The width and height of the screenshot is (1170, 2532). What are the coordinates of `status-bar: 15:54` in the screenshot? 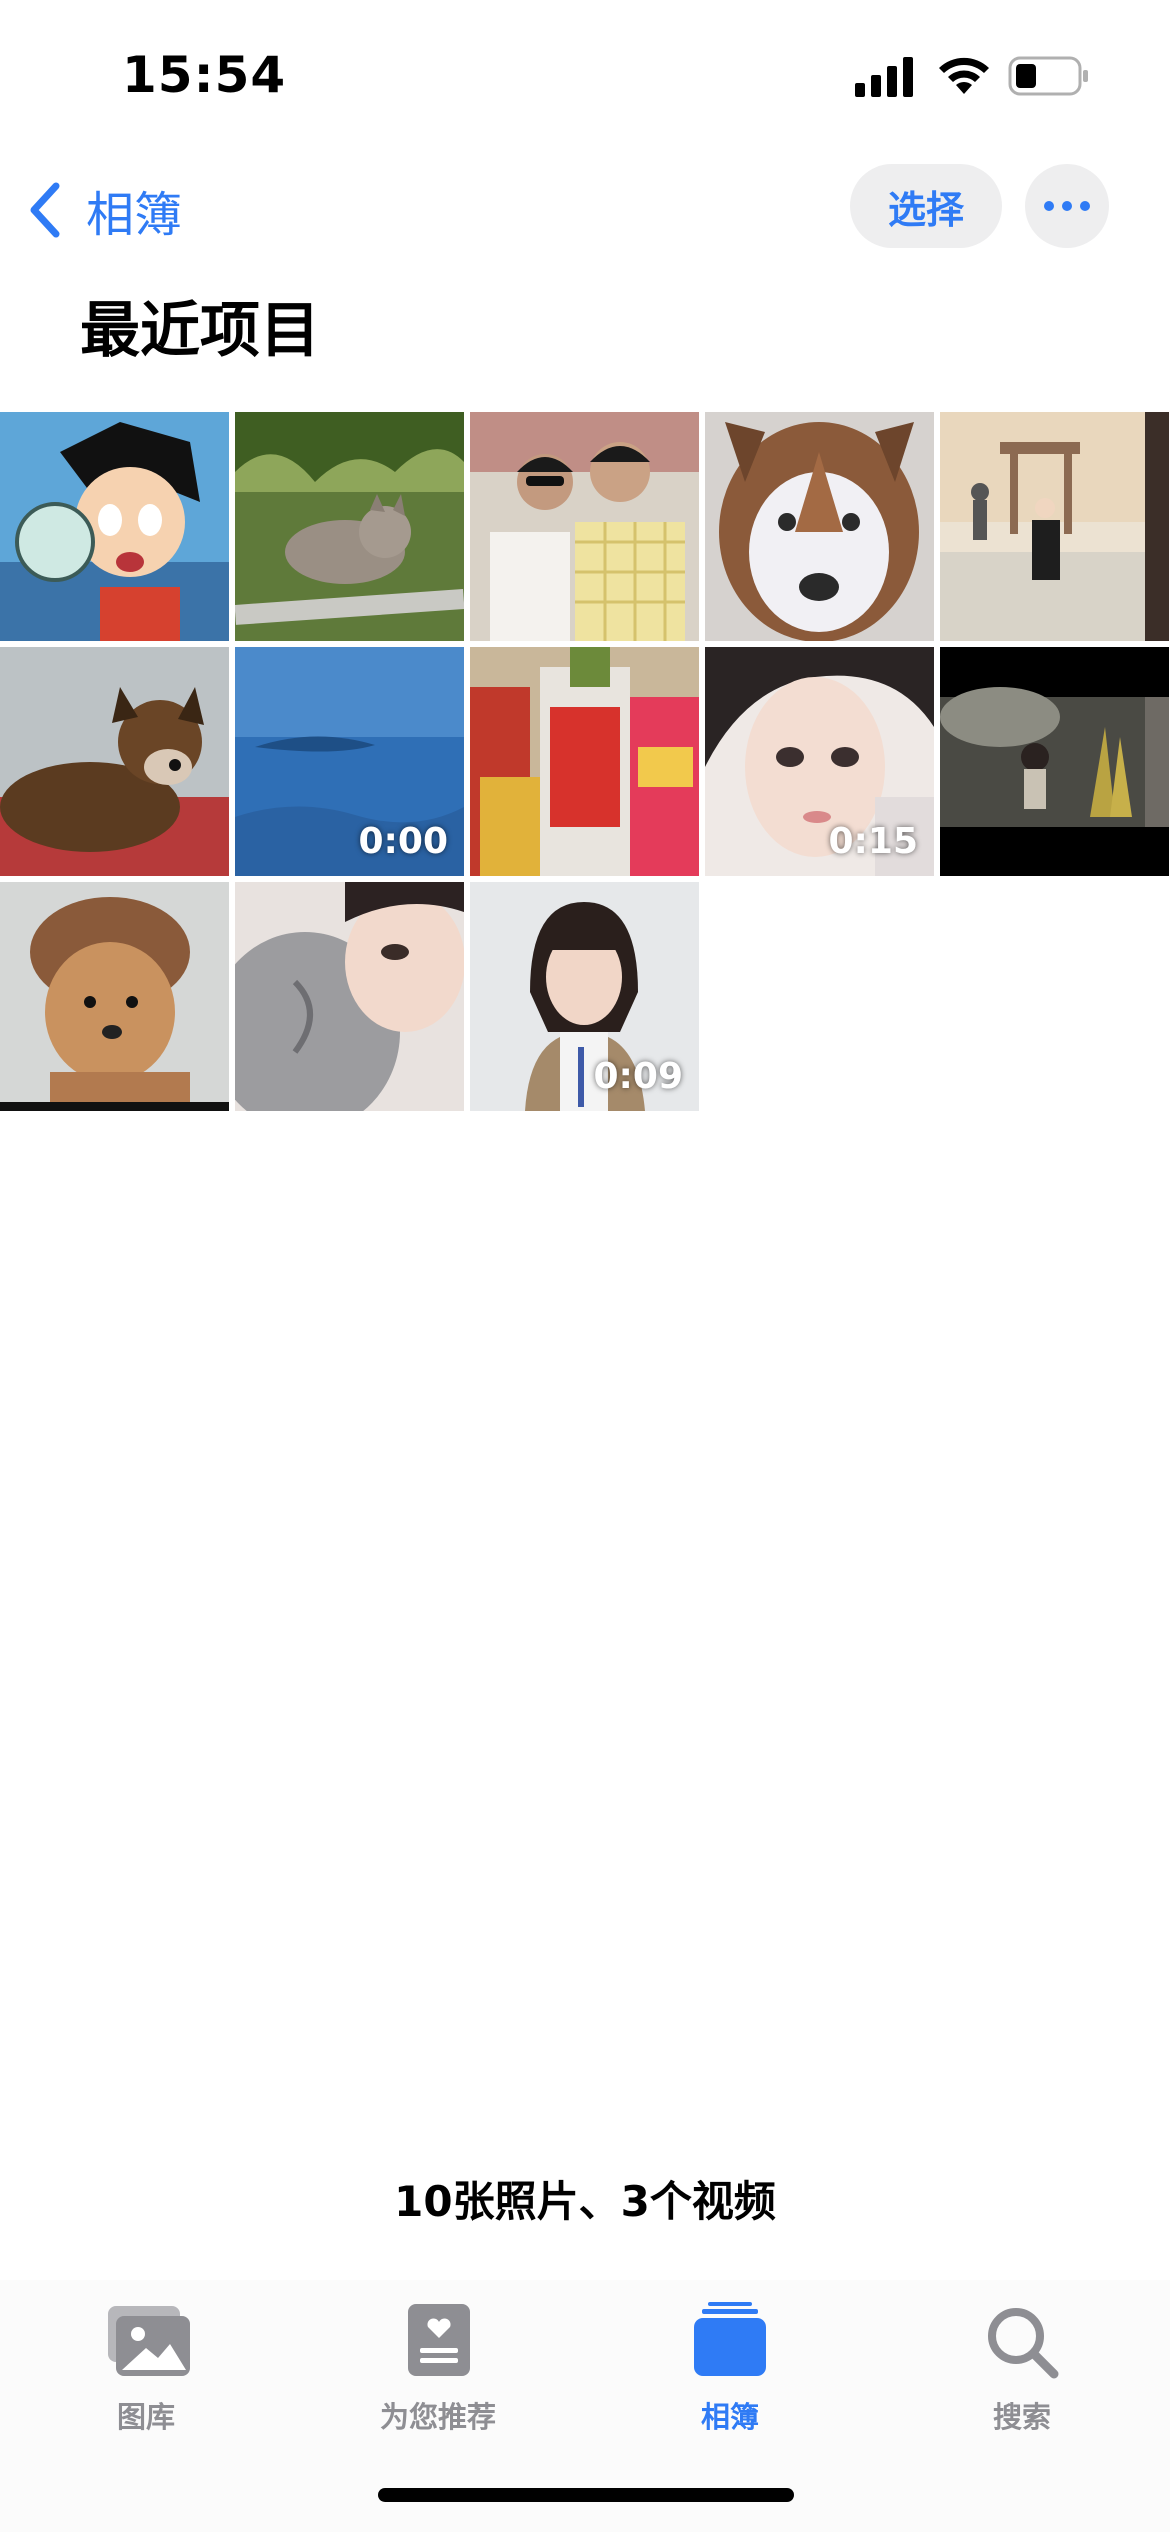 It's located at (585, 75).